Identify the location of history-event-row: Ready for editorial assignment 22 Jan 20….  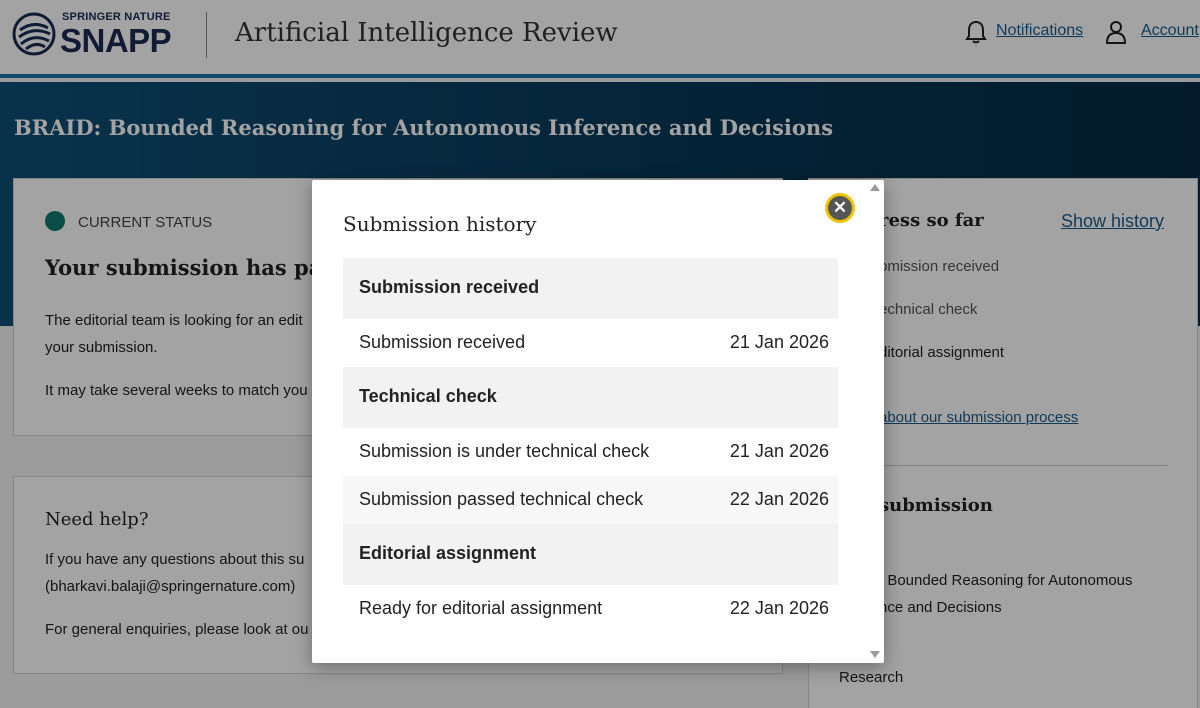
(590, 609).